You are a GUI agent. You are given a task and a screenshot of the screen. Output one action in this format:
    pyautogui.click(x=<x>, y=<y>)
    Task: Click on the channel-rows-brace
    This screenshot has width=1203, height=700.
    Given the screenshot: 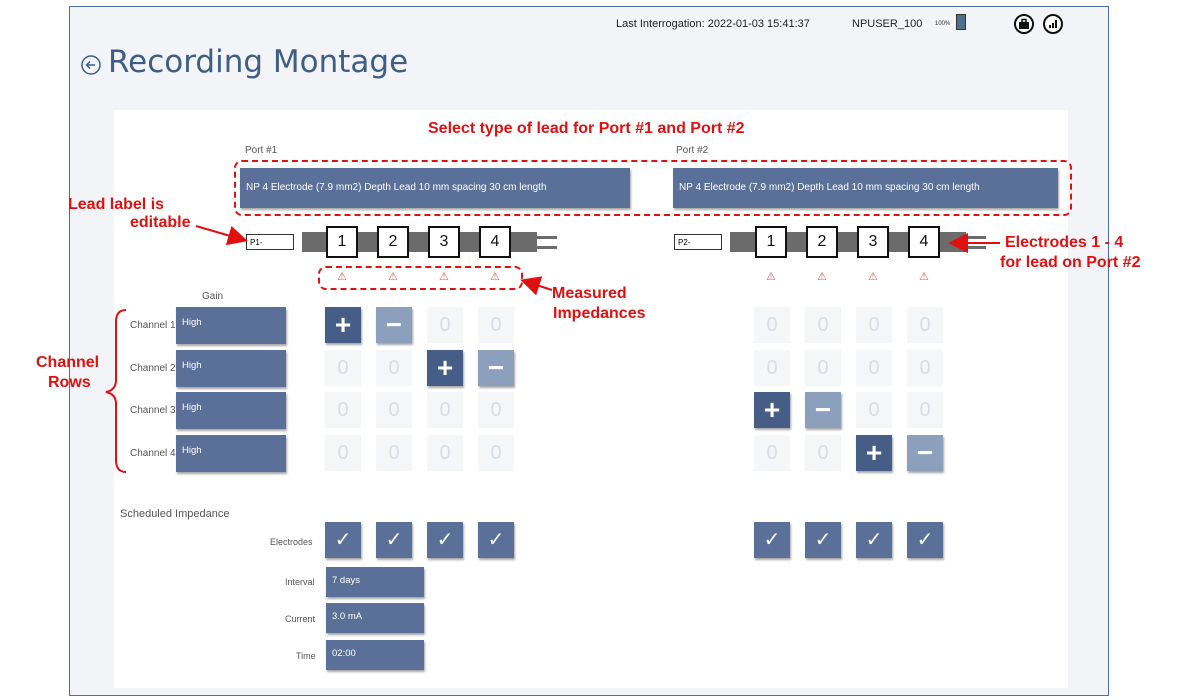 What is the action you would take?
    pyautogui.click(x=116, y=391)
    